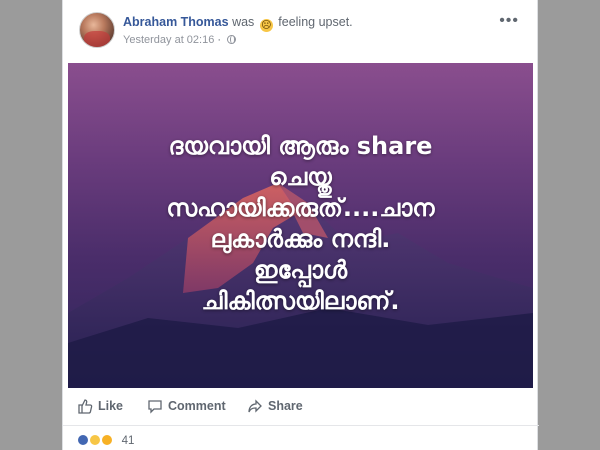 The image size is (600, 450). Describe the element at coordinates (300, 177) in the screenshot. I see `image-text-line: ചെയ്തു` at that location.